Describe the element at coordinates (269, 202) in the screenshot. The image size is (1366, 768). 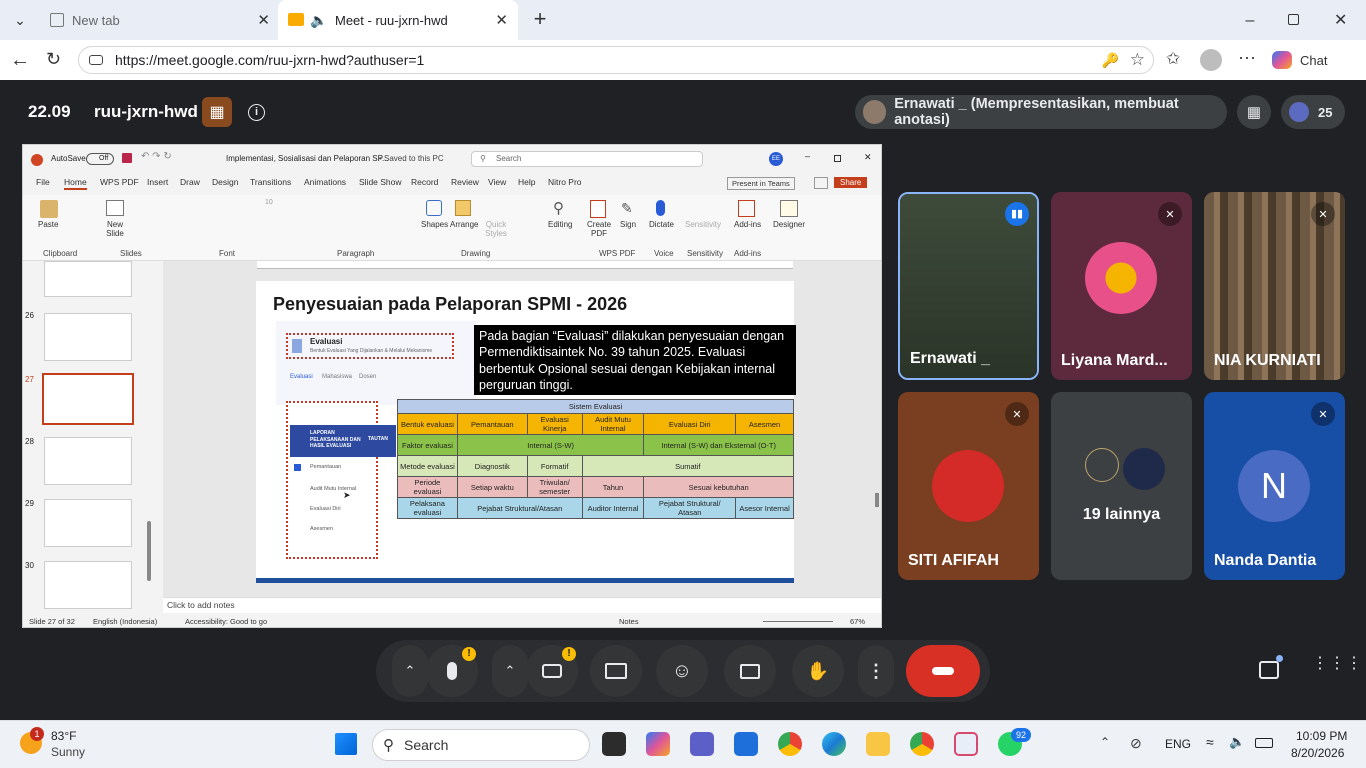
I see `font-size-field: 10` at that location.